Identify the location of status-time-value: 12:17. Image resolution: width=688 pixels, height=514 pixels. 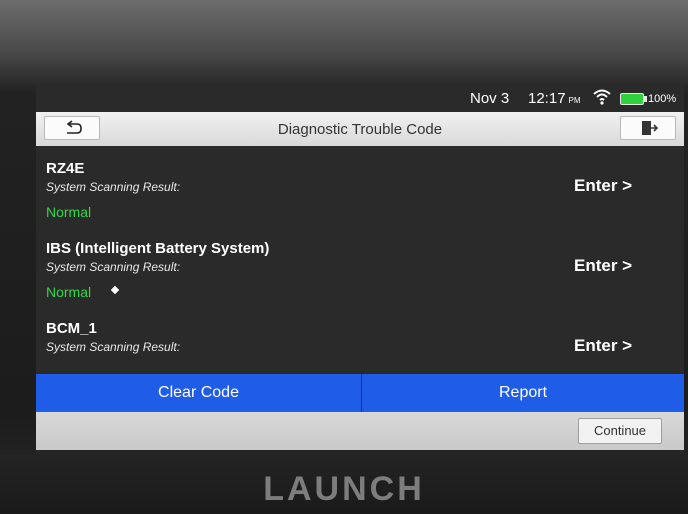
(547, 98).